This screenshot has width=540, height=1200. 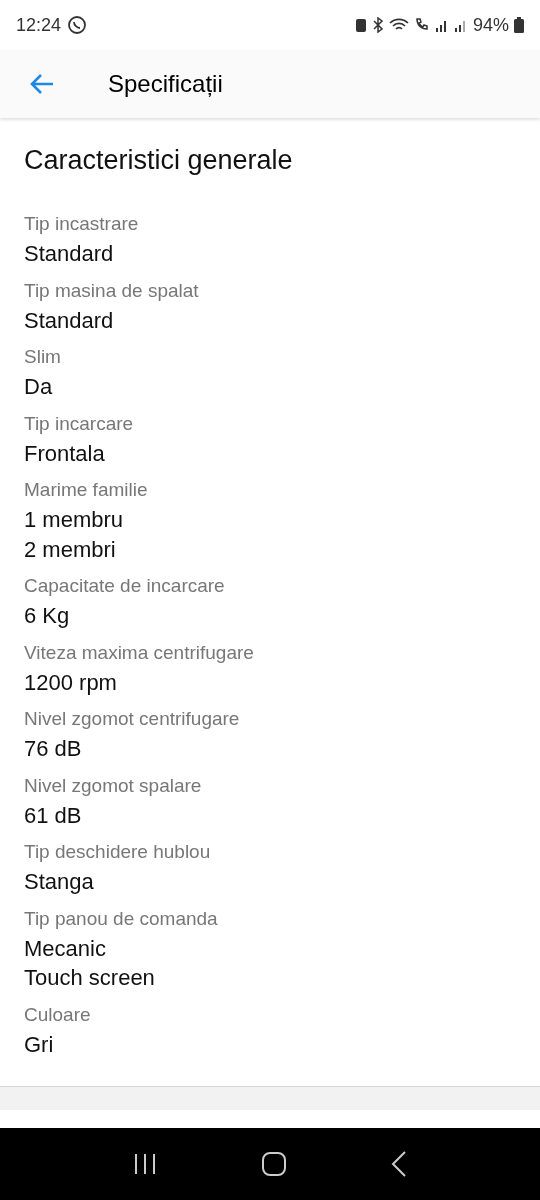 I want to click on status-time: 12:24, so click(x=39, y=25).